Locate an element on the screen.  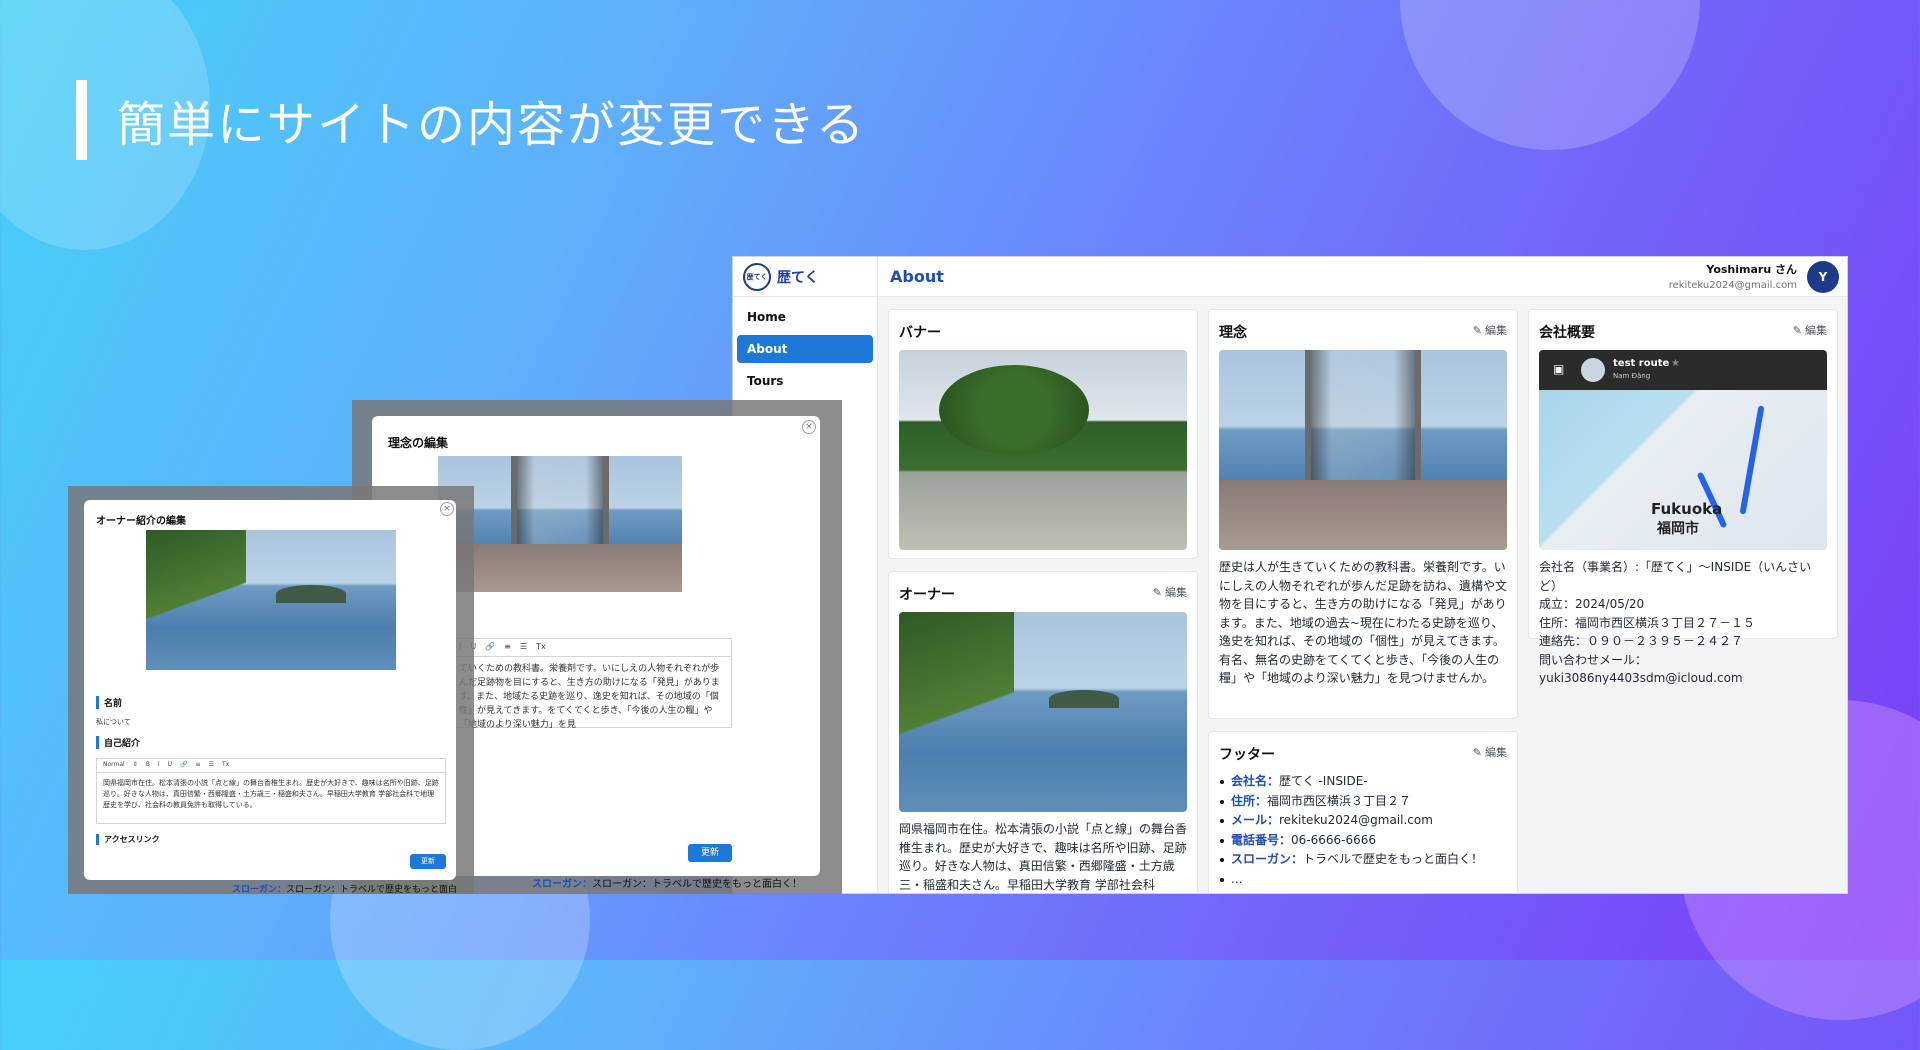
editor-toolbar: I U 🔗 ≡ ☰ Tx is located at coordinates (592, 648).